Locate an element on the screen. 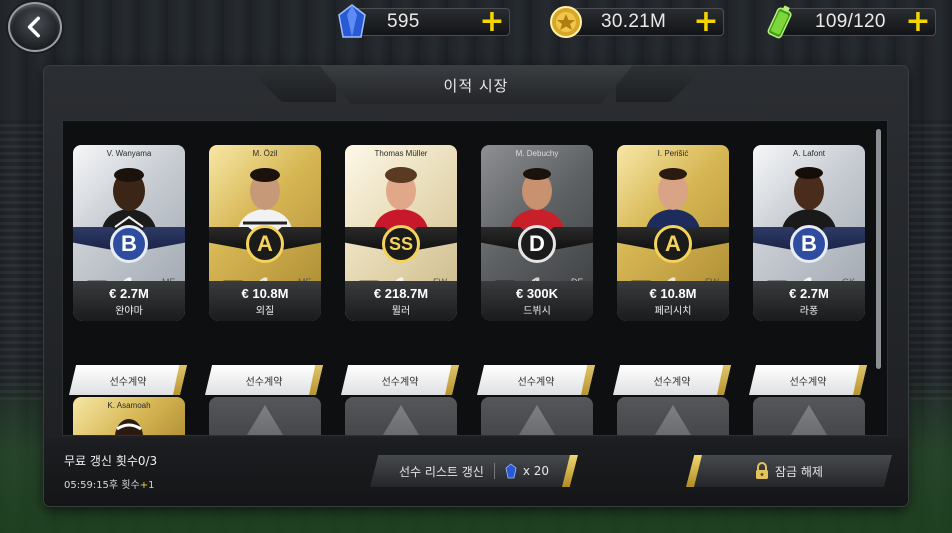  back-button is located at coordinates (35, 27).